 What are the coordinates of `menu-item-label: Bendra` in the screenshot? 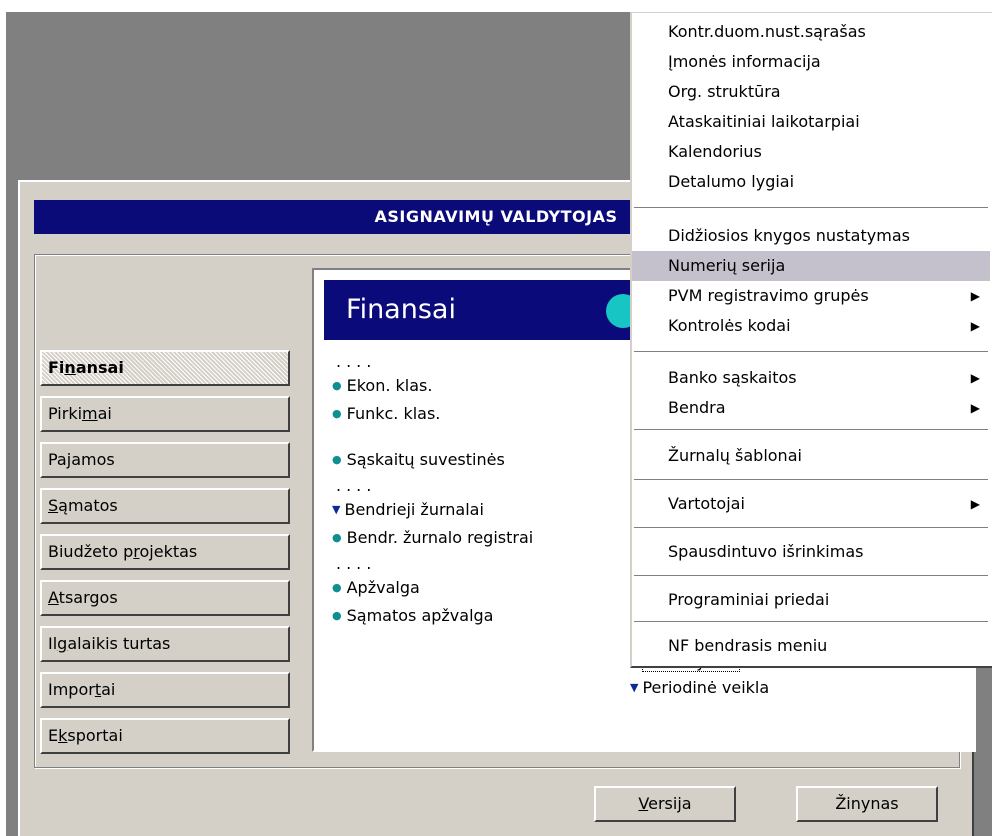 It's located at (697, 407).